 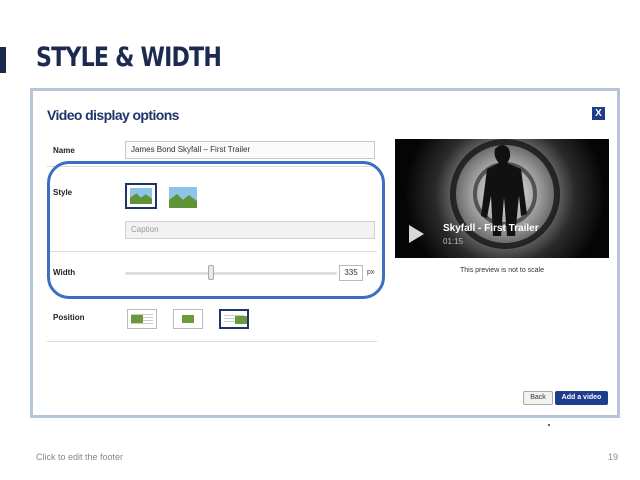 What do you see at coordinates (598, 113) in the screenshot?
I see `close-button: X` at bounding box center [598, 113].